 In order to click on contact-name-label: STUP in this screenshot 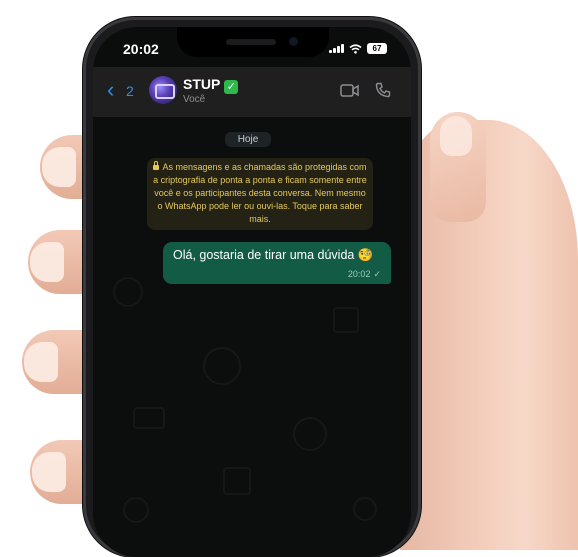, I will do `click(202, 84)`.